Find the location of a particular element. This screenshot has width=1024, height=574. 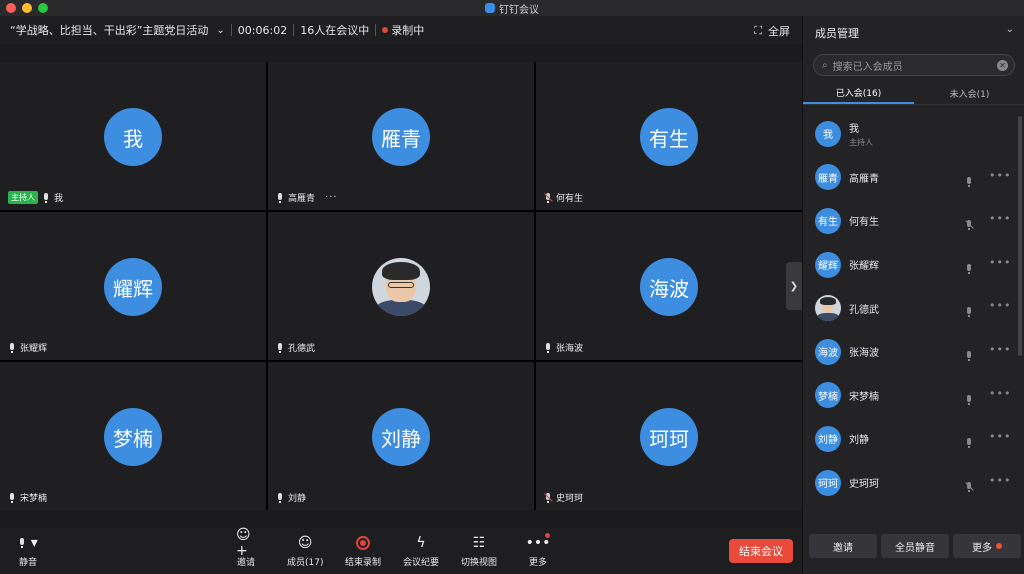

window-controls is located at coordinates (27, 8).